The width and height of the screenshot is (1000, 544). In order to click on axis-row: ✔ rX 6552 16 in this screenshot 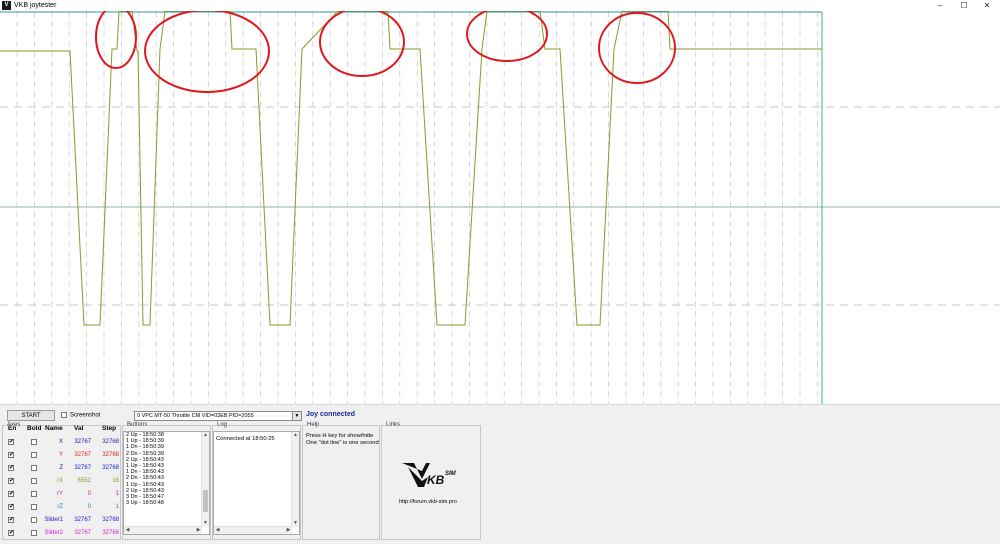, I will do `click(60, 481)`.